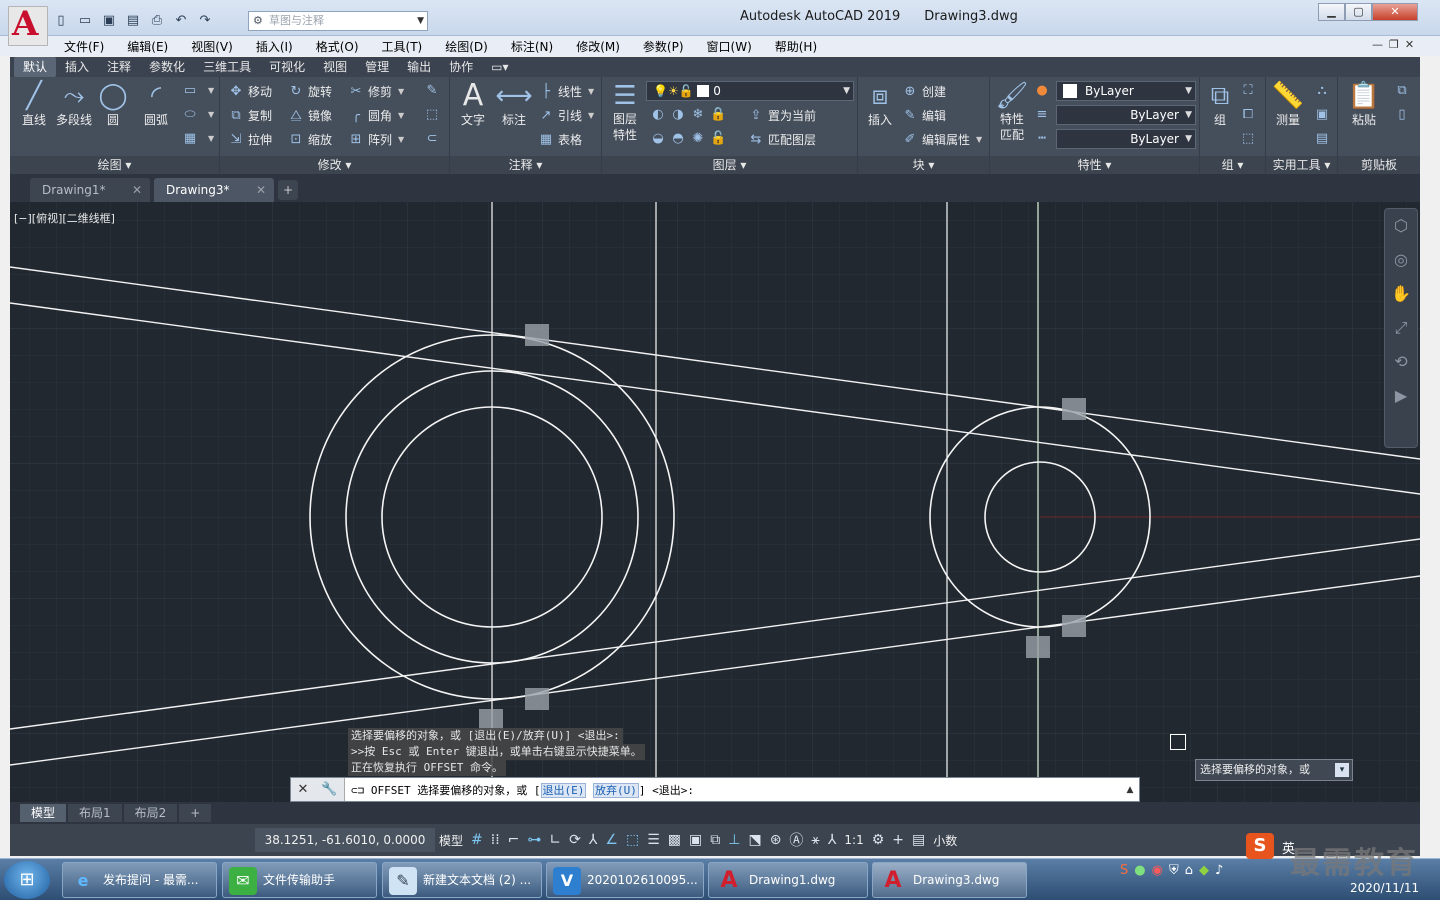 The width and height of the screenshot is (1440, 900). What do you see at coordinates (575, 840) in the screenshot?
I see `polar-icon: ⟳` at bounding box center [575, 840].